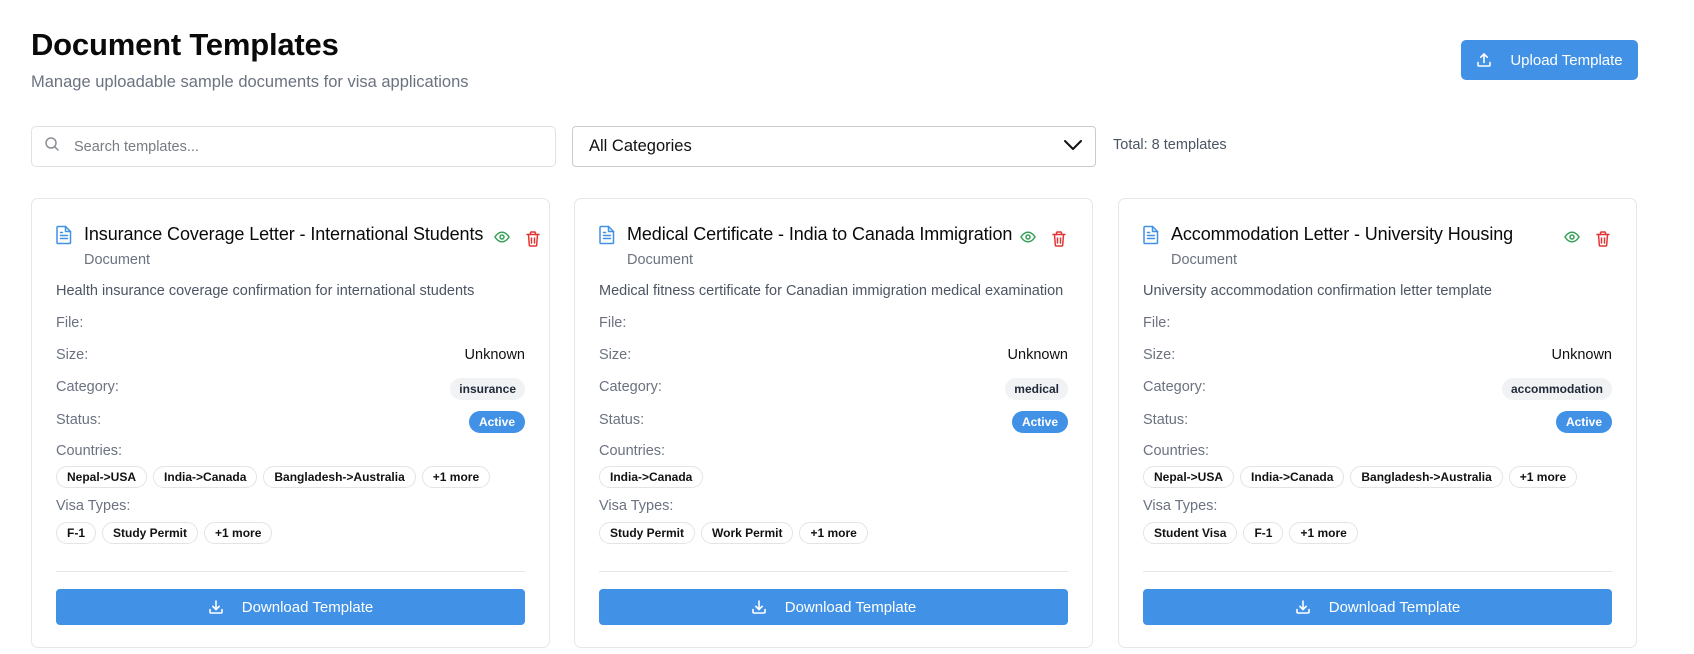 The height and width of the screenshot is (654, 1694). I want to click on search-input, so click(292, 146).